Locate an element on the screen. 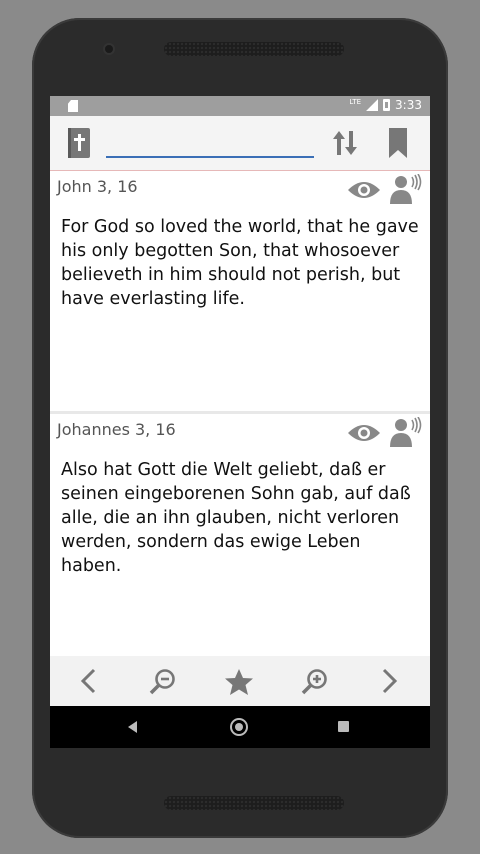 The height and width of the screenshot is (854, 480). zoom-out-icon is located at coordinates (163, 682).